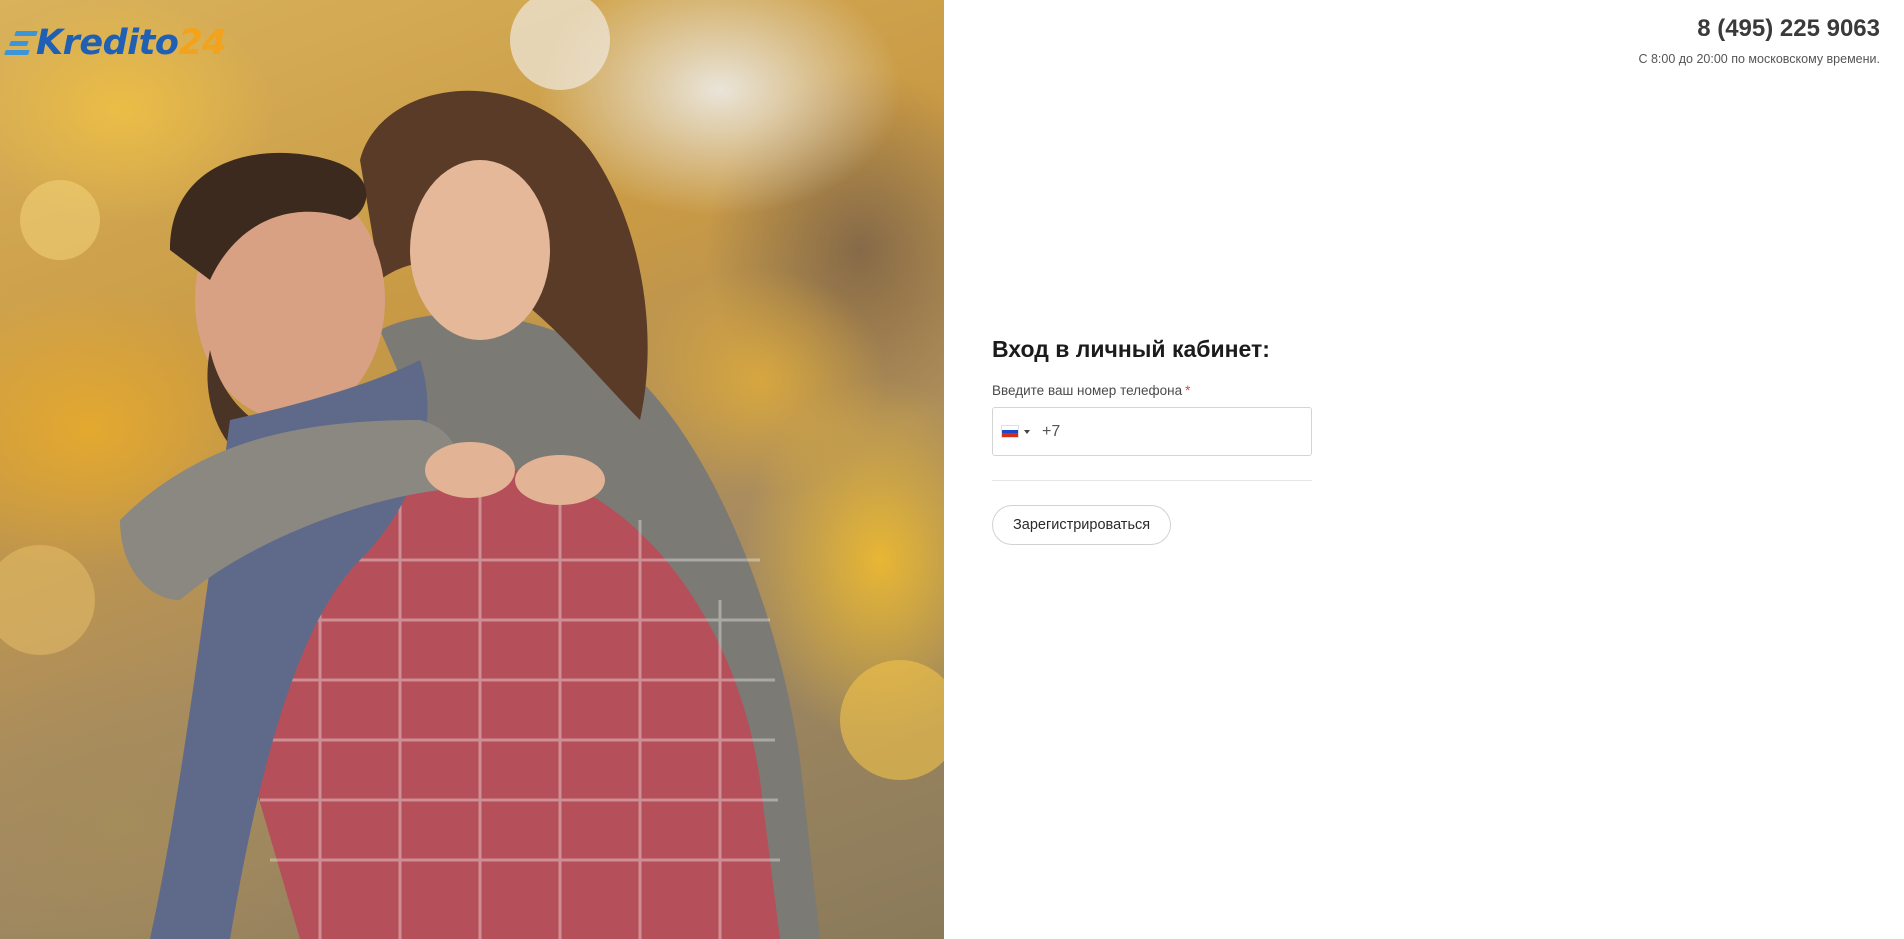 This screenshot has width=1904, height=939. What do you see at coordinates (107, 43) in the screenshot?
I see `logo-wordmark: Kredito` at bounding box center [107, 43].